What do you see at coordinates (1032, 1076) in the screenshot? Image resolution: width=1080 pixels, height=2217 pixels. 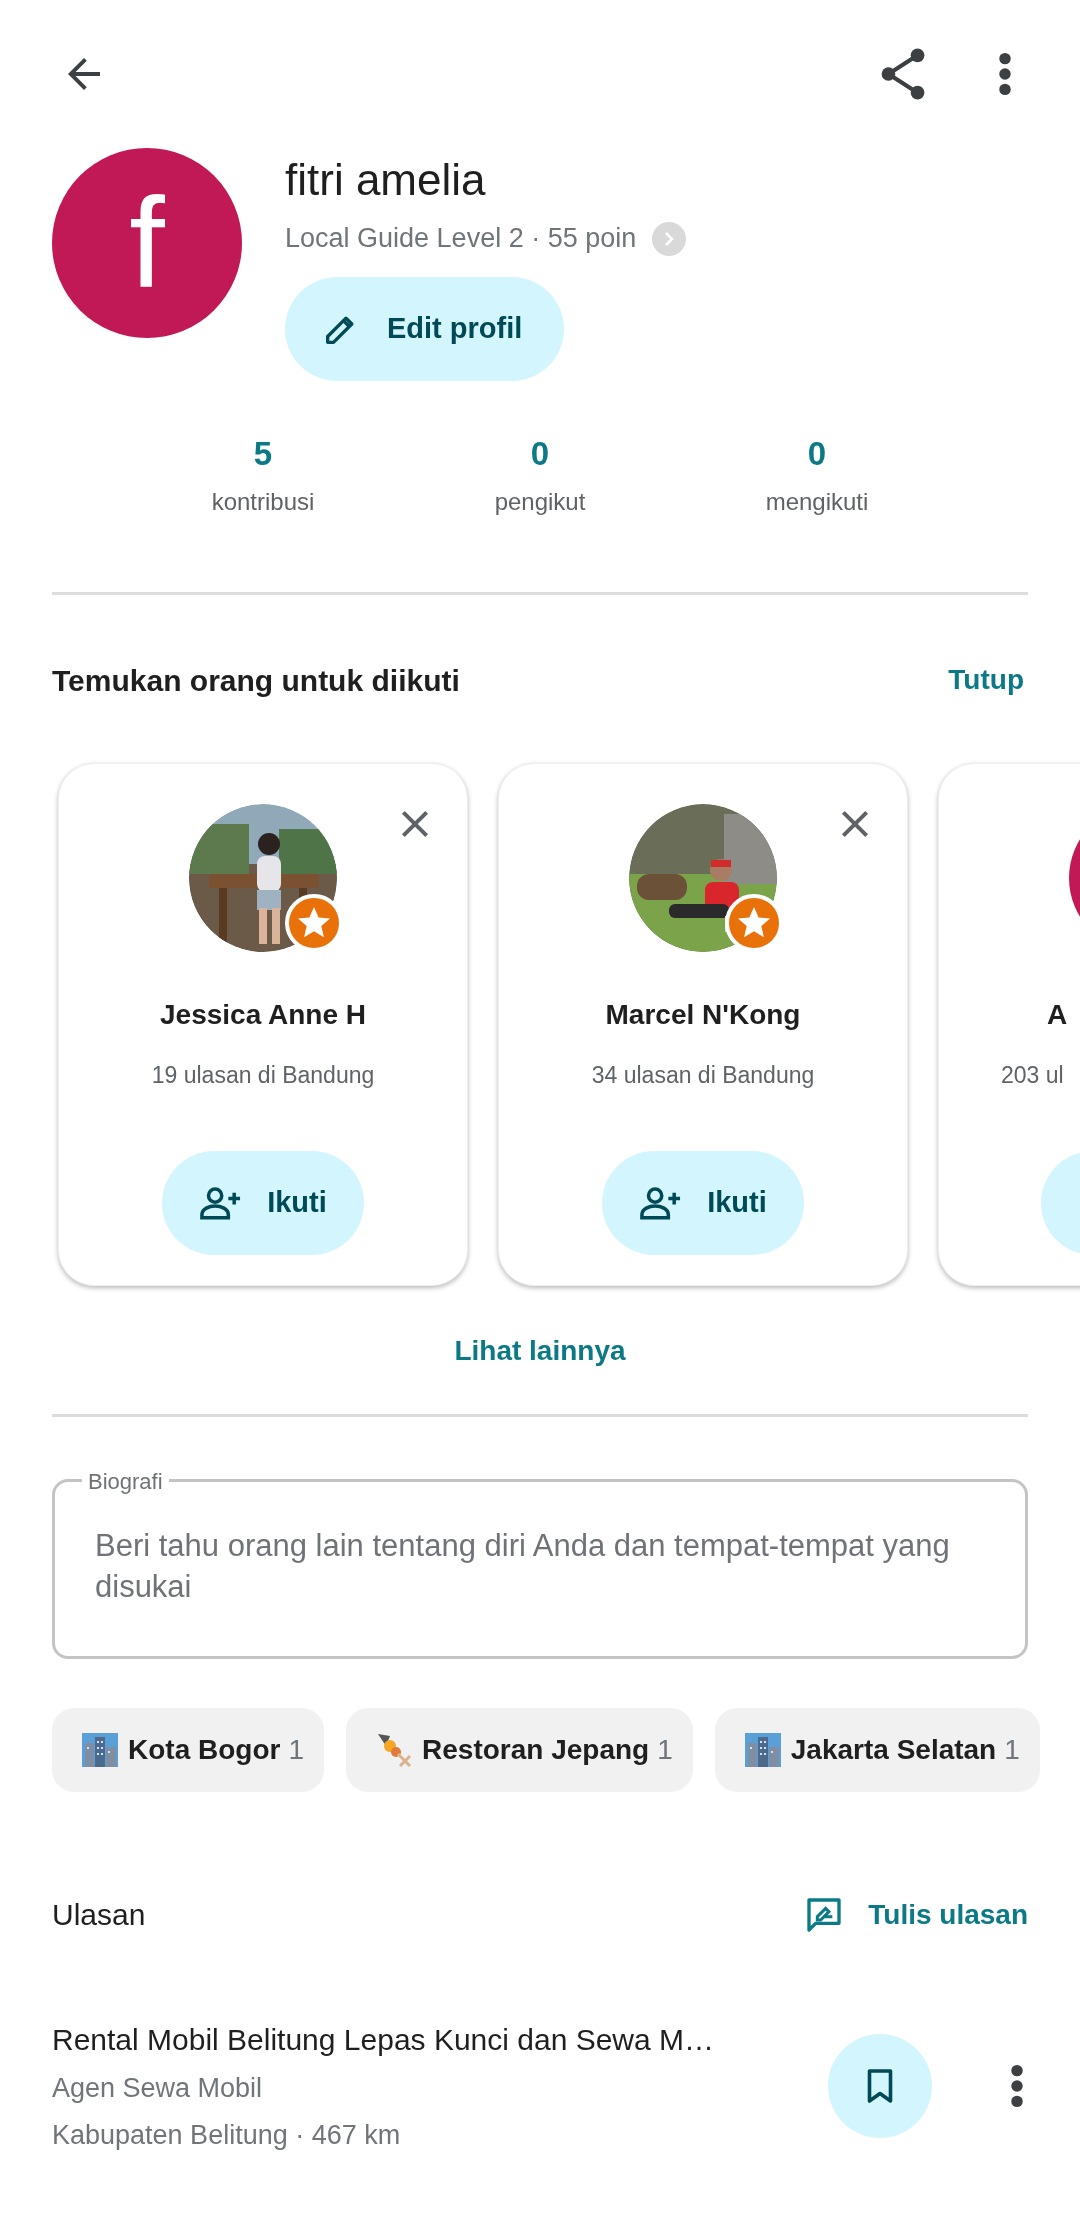 I see `person-subtitle: 203 ul` at bounding box center [1032, 1076].